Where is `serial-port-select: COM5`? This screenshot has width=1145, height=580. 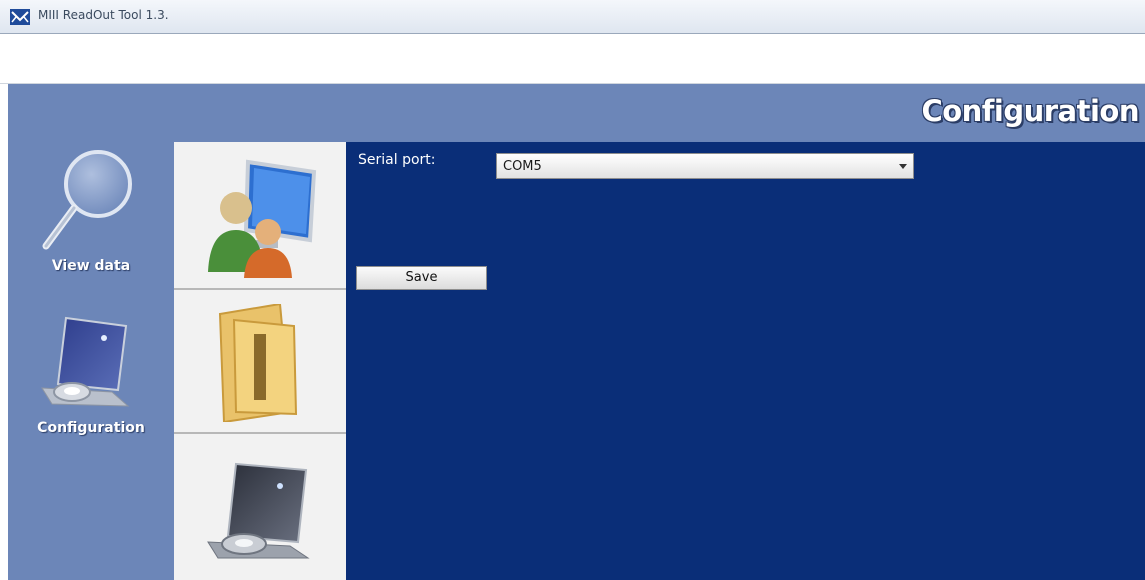 serial-port-select: COM5 is located at coordinates (705, 166).